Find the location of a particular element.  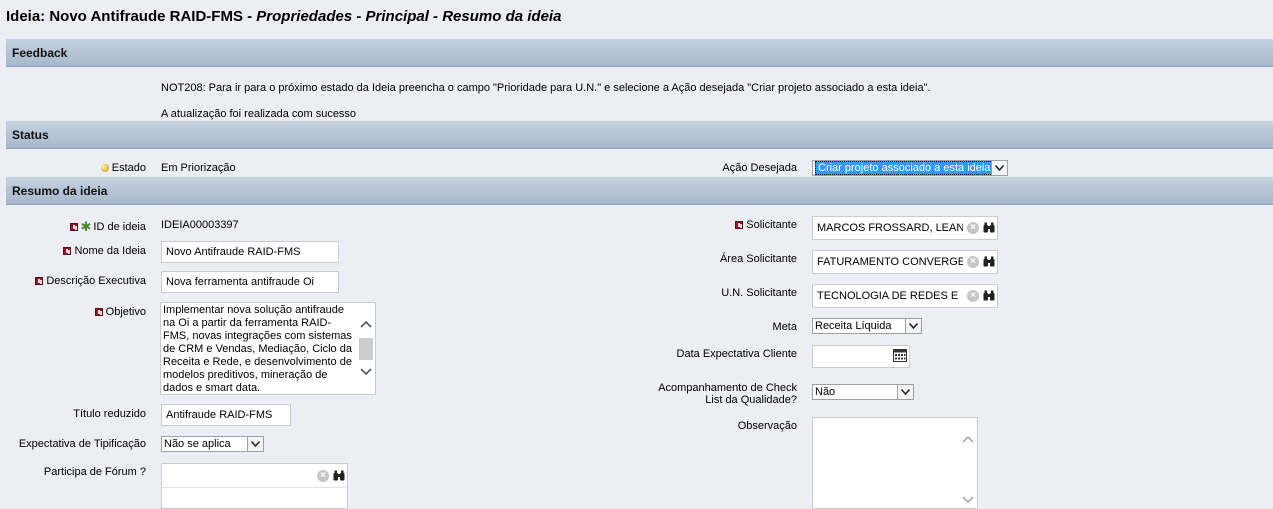

forum-list-divider is located at coordinates (254, 487).